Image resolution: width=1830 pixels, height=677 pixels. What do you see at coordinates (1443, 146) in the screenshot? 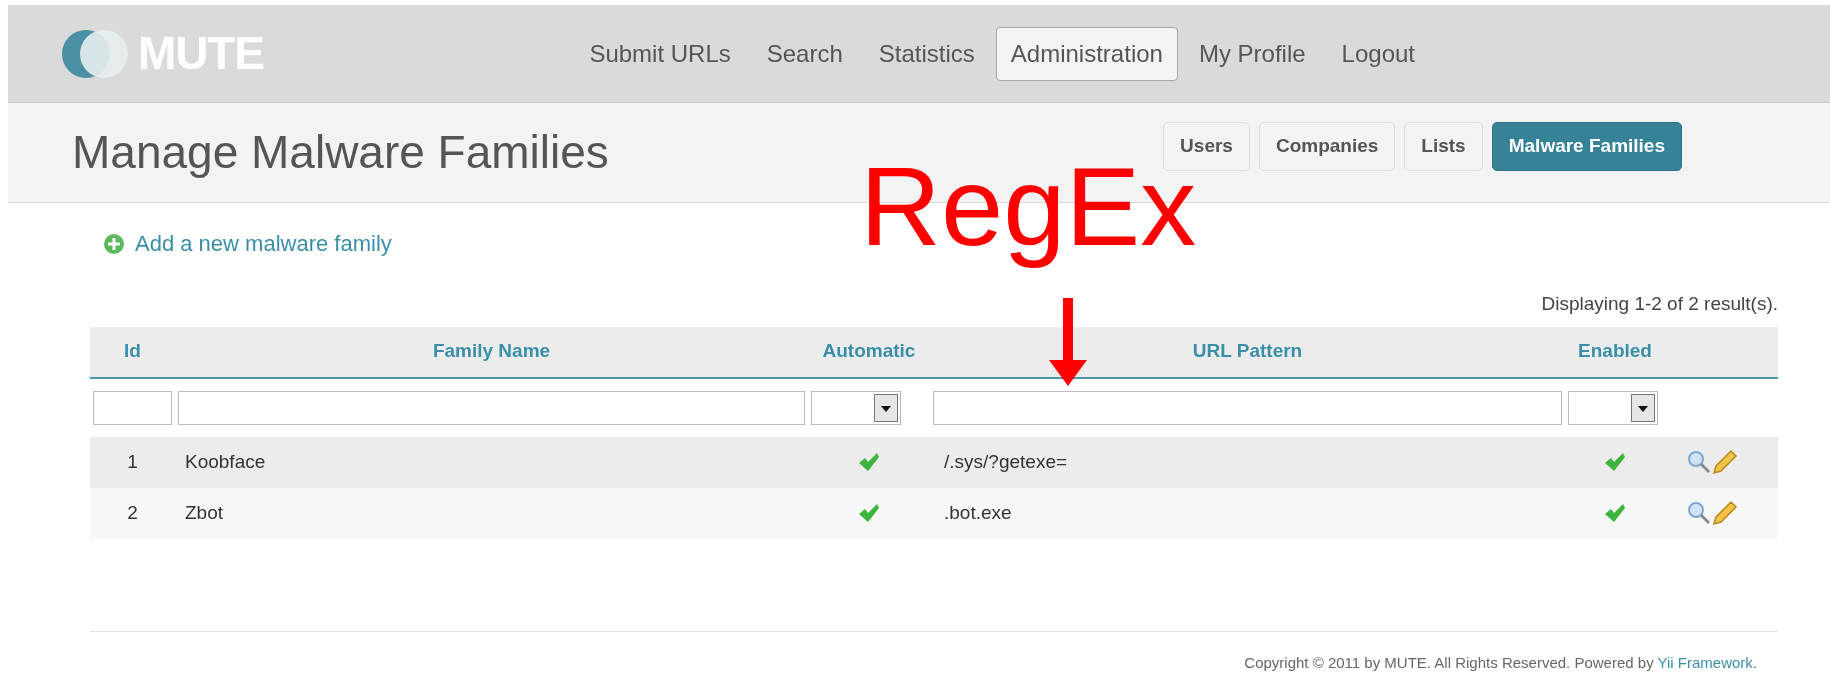
I see `subtab: Lists` at bounding box center [1443, 146].